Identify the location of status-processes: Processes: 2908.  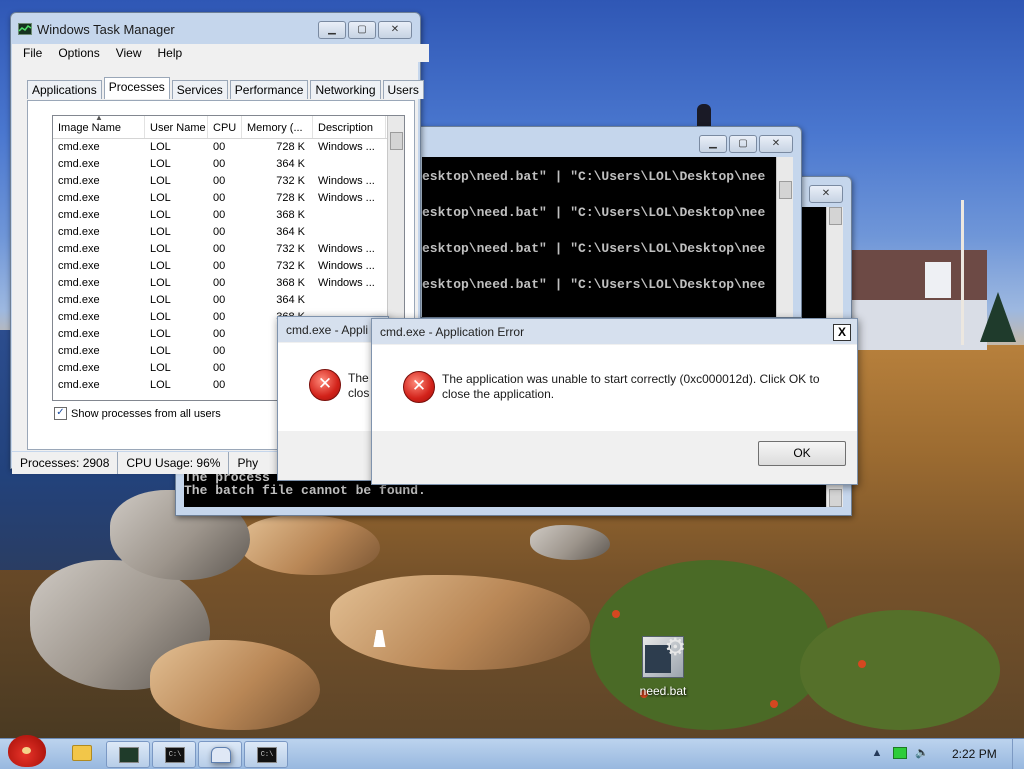
(65, 463).